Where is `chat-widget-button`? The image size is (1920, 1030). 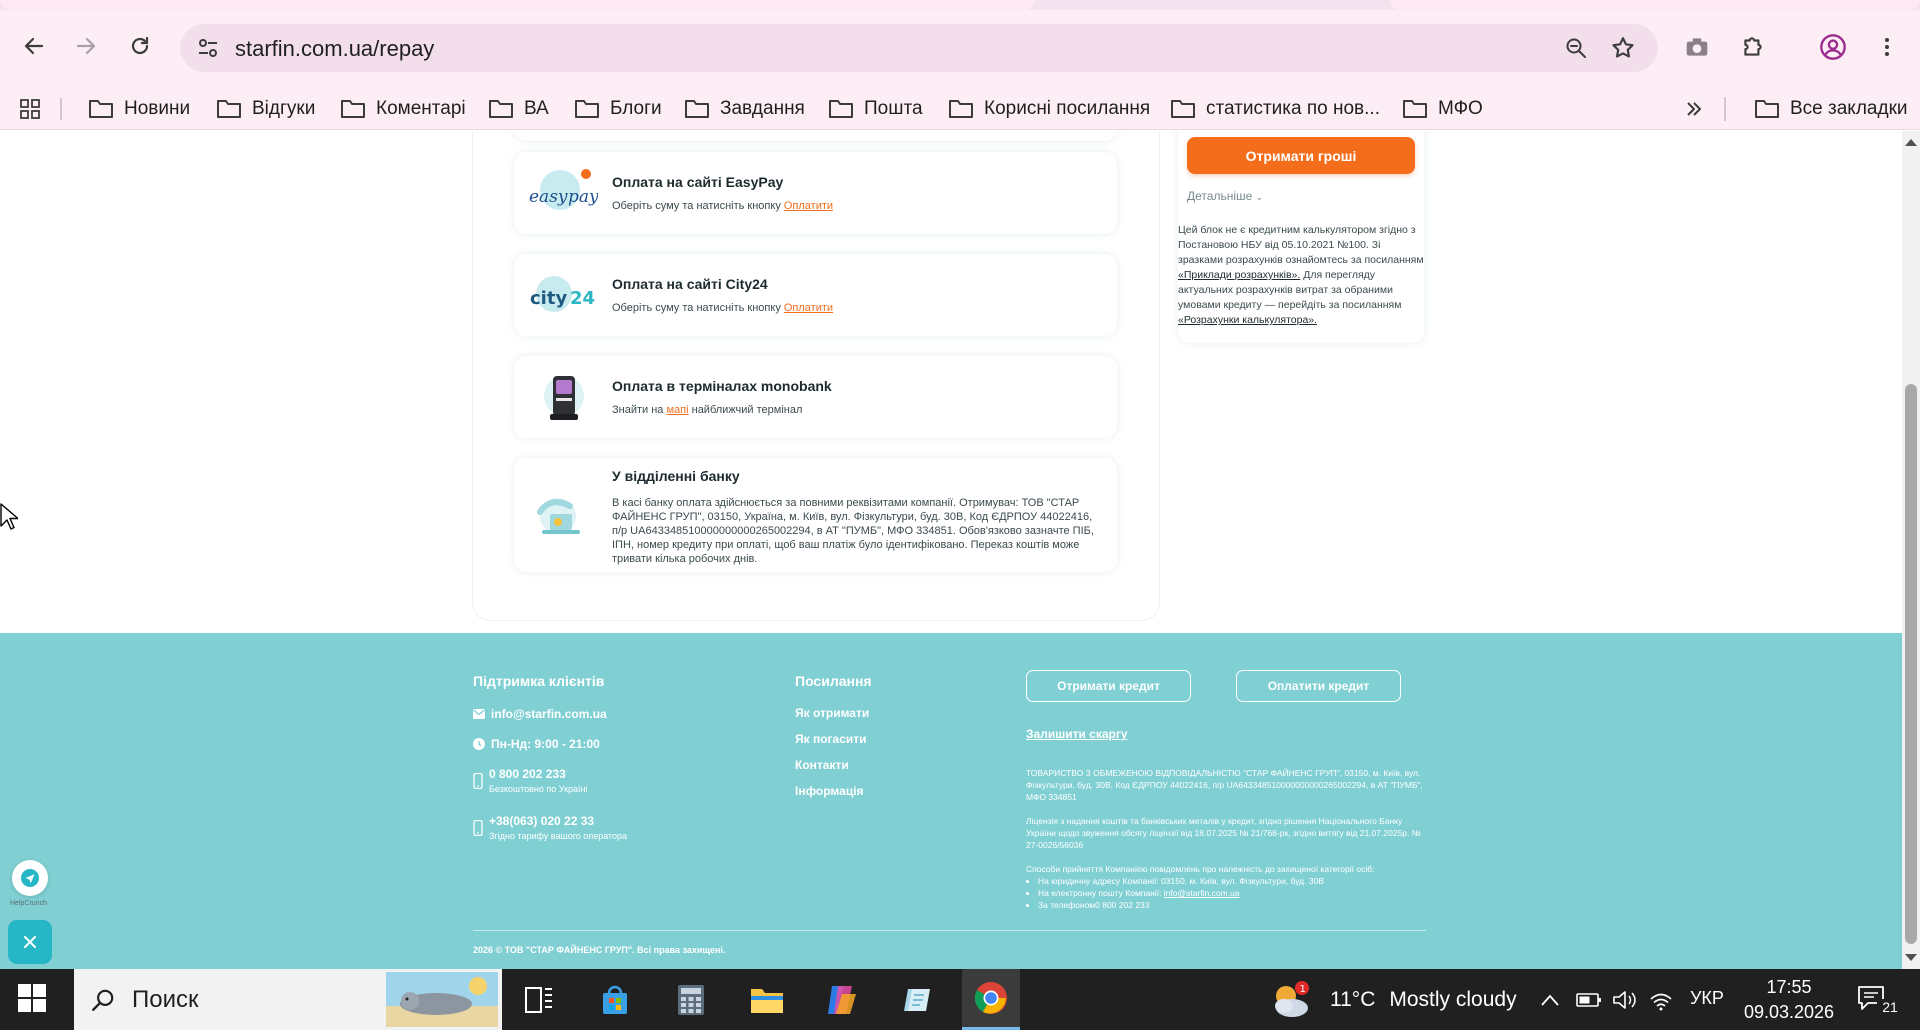
chat-widget-button is located at coordinates (30, 878).